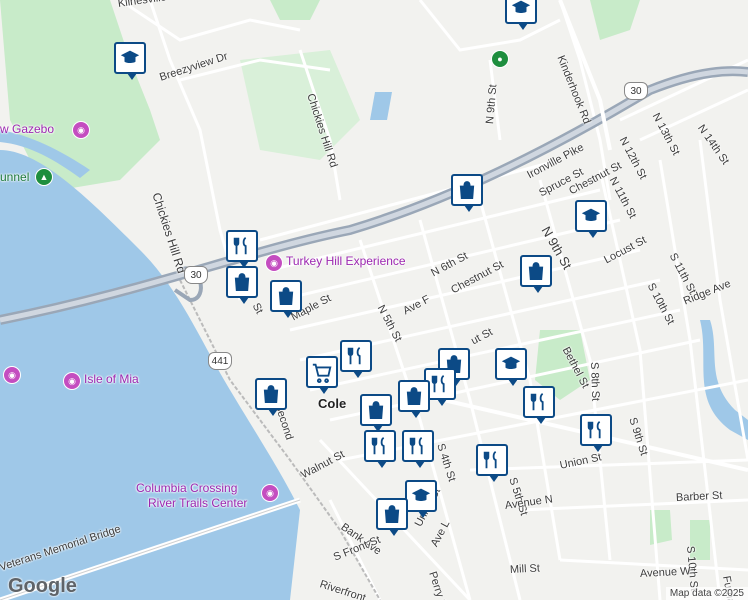  I want to click on street-label: Barber St, so click(699, 496).